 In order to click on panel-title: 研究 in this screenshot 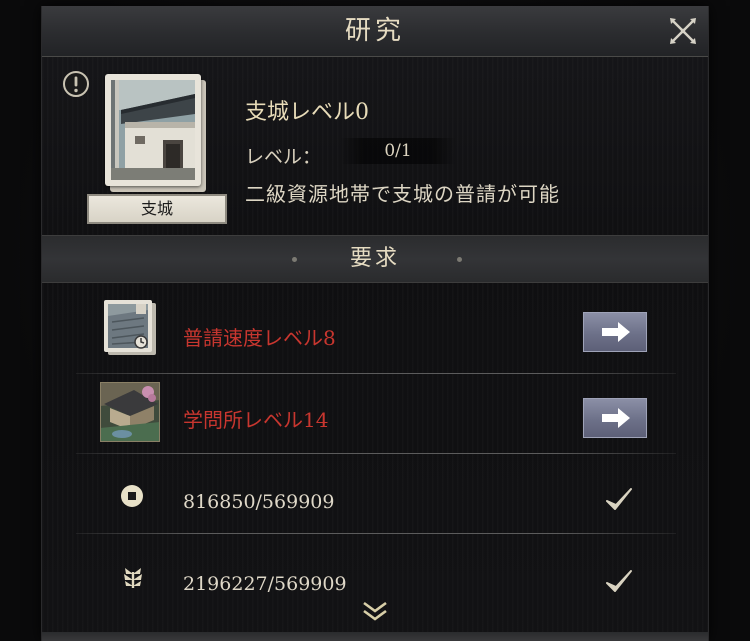, I will do `click(374, 31)`.